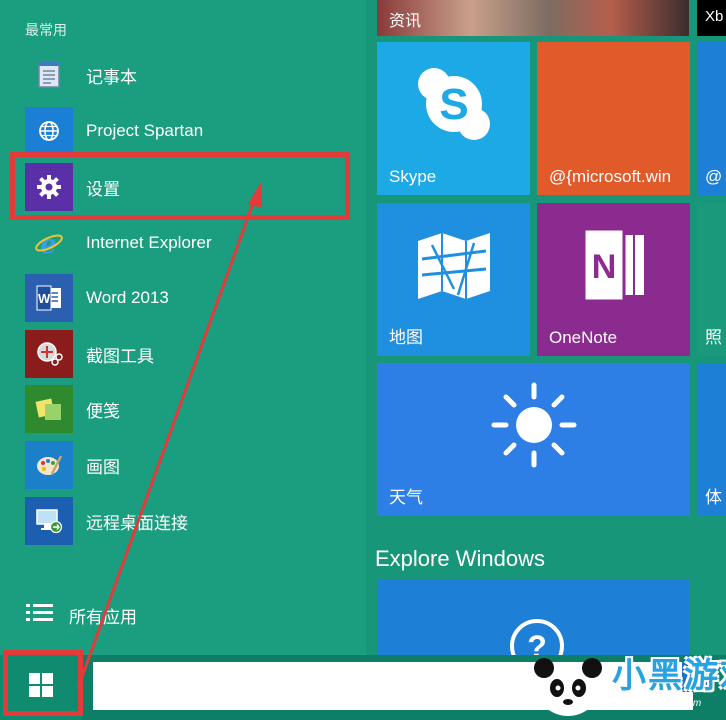 This screenshot has width=726, height=720. Describe the element at coordinates (49, 354) in the screenshot. I see `snipping-tool-icon` at that location.